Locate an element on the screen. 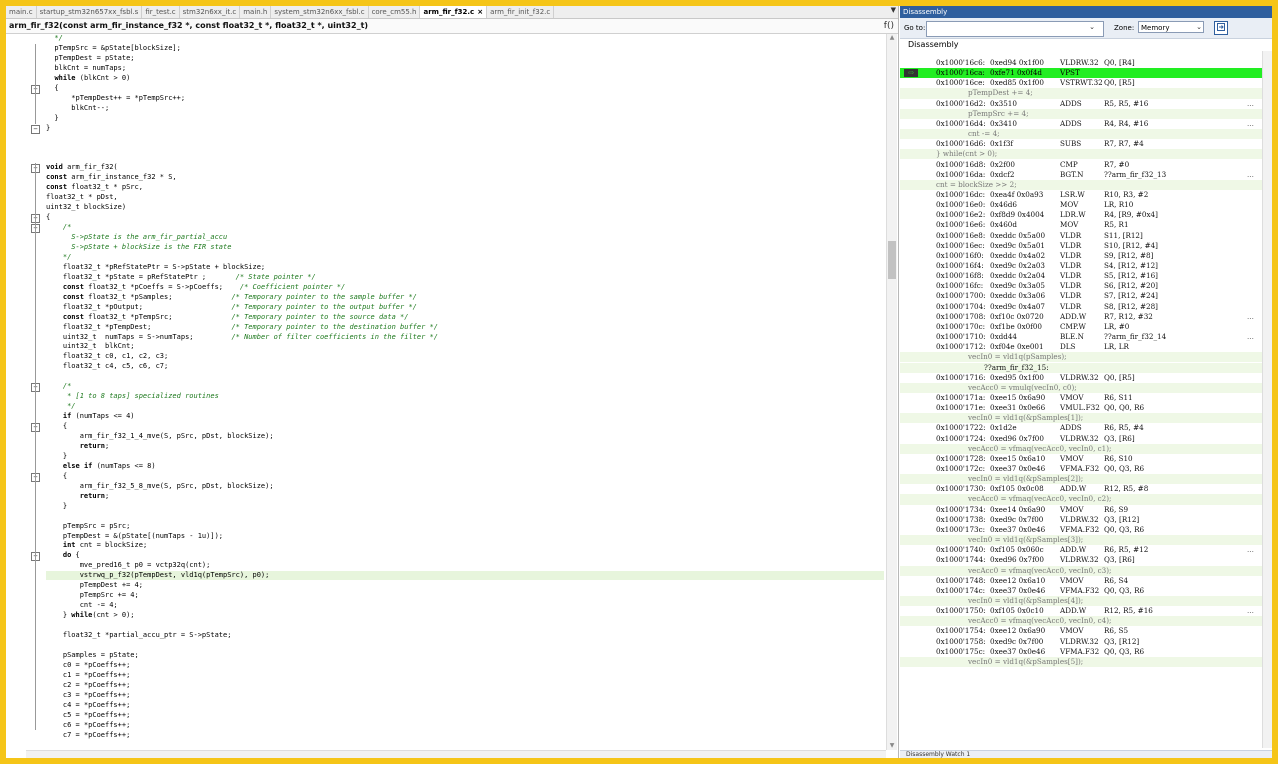  code-line: void arm_fir_f32( is located at coordinates (465, 167).